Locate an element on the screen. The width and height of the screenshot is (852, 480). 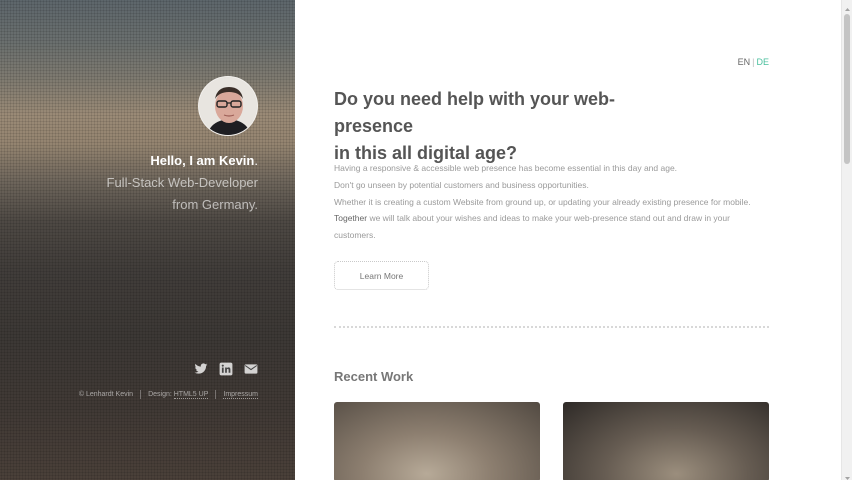
avatar is located at coordinates (228, 106).